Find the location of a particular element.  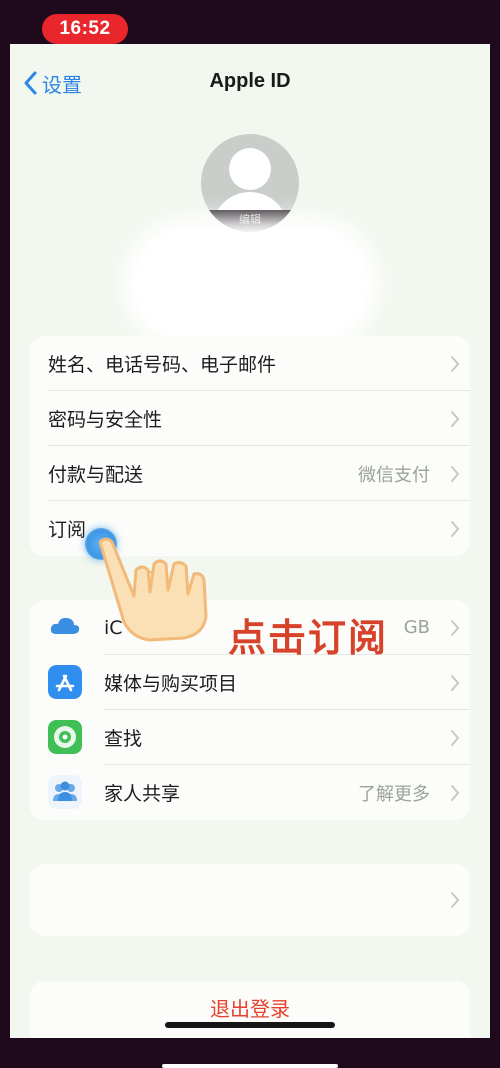

bottom-edge is located at coordinates (250, 1066).